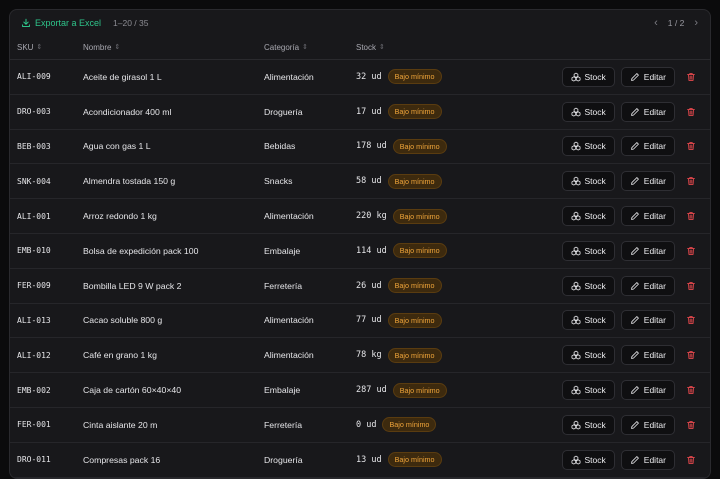 This screenshot has height=479, width=720. I want to click on column-header-name: Nombre ⇕, so click(101, 47).